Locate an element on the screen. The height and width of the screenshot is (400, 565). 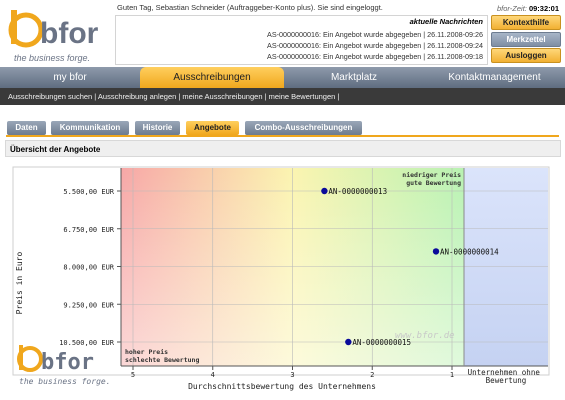
x-tick-label: 5 is located at coordinates (133, 375).